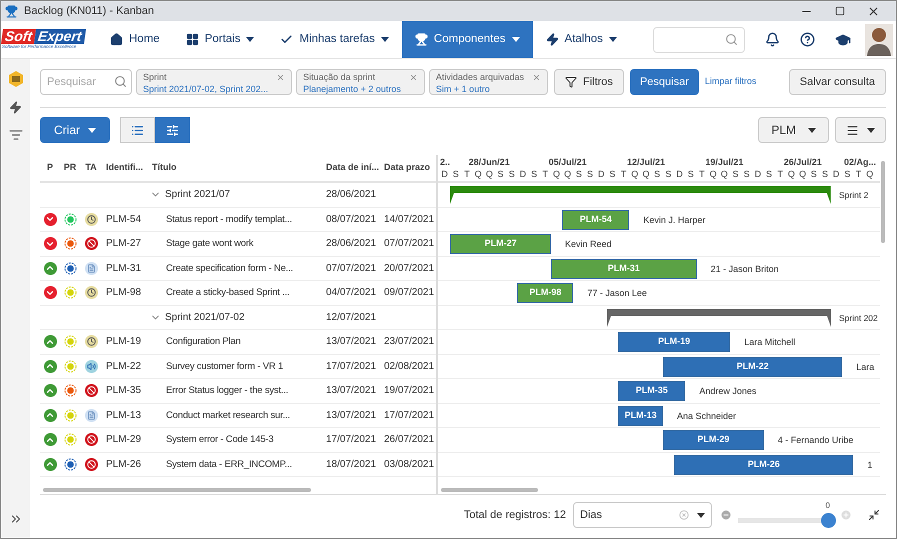  What do you see at coordinates (135, 39) in the screenshot?
I see `nav-tab: Home` at bounding box center [135, 39].